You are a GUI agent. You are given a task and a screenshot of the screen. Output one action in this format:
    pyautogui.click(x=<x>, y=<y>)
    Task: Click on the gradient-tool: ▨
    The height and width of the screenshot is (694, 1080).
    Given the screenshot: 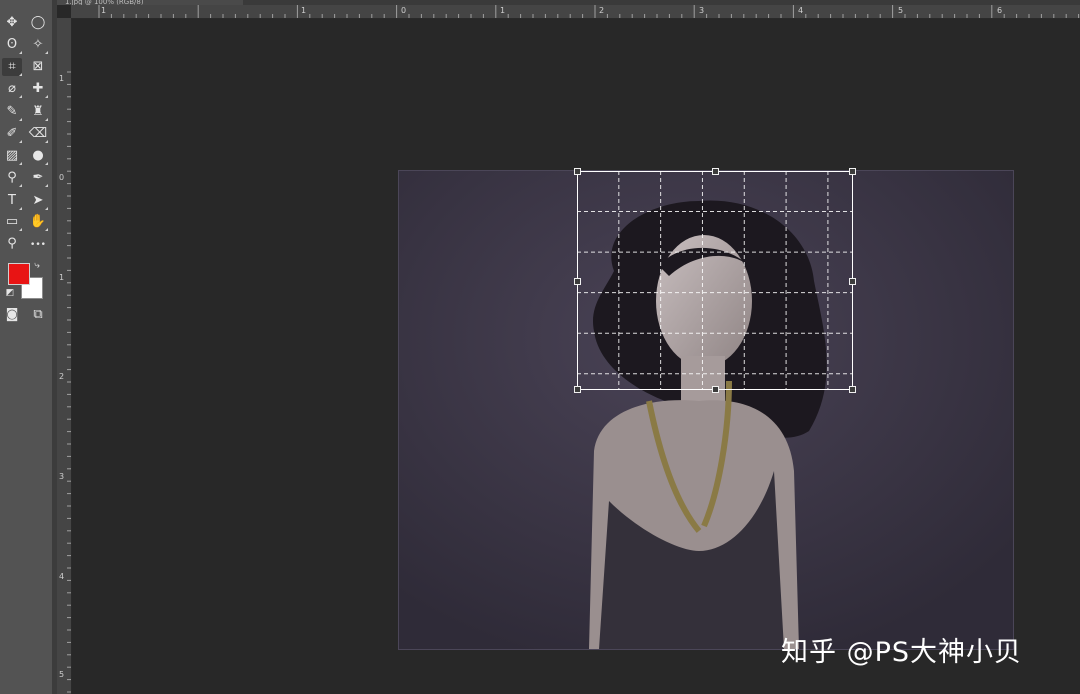 What is the action you would take?
    pyautogui.click(x=12, y=156)
    